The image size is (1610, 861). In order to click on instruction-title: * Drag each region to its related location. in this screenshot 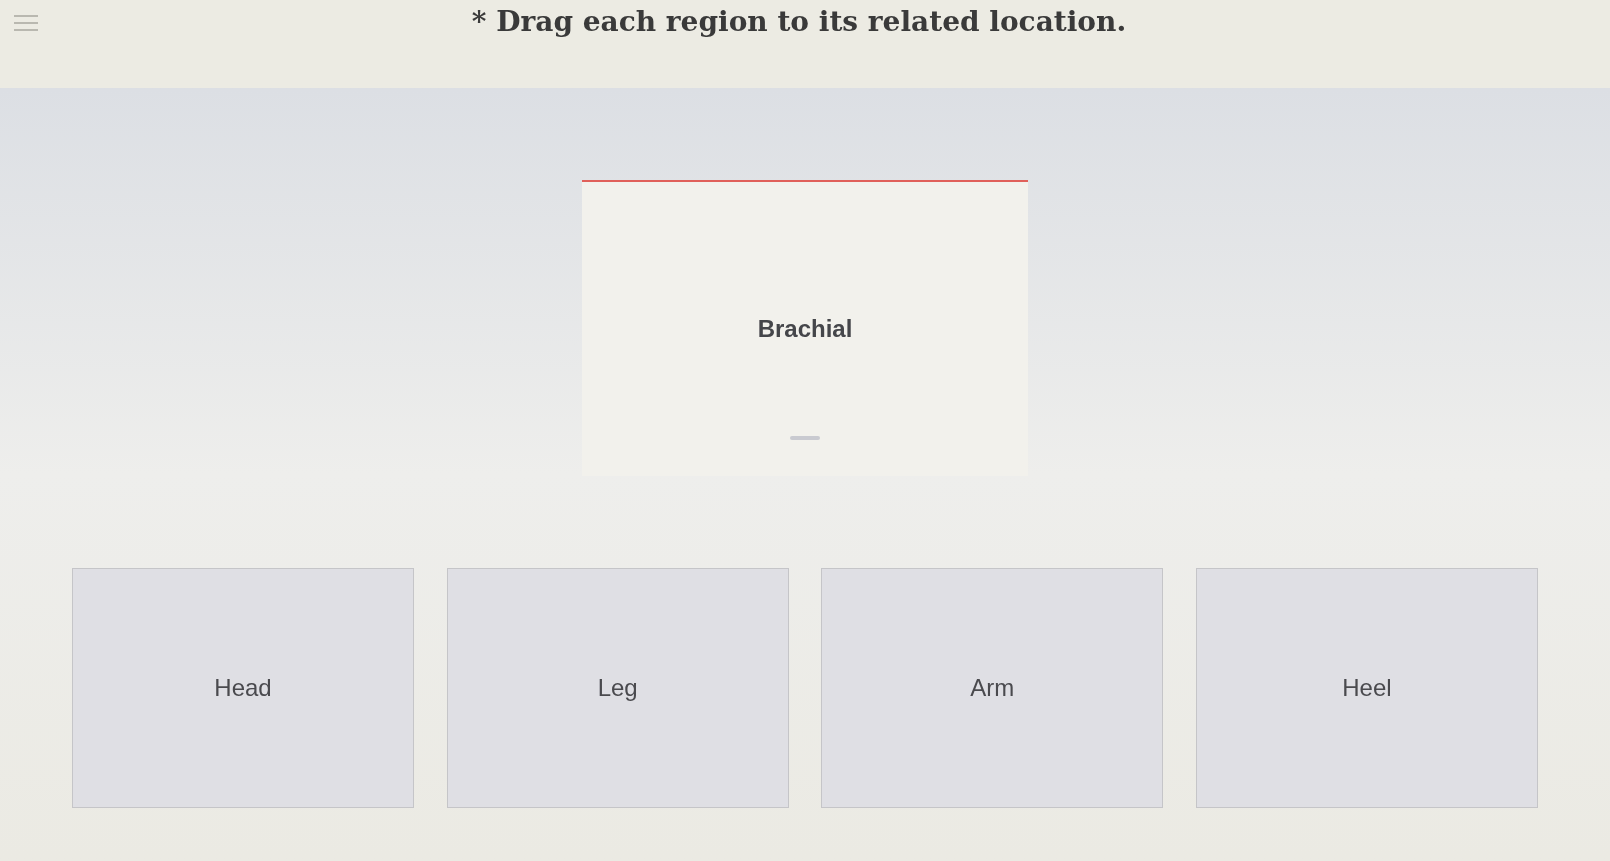, I will do `click(799, 22)`.